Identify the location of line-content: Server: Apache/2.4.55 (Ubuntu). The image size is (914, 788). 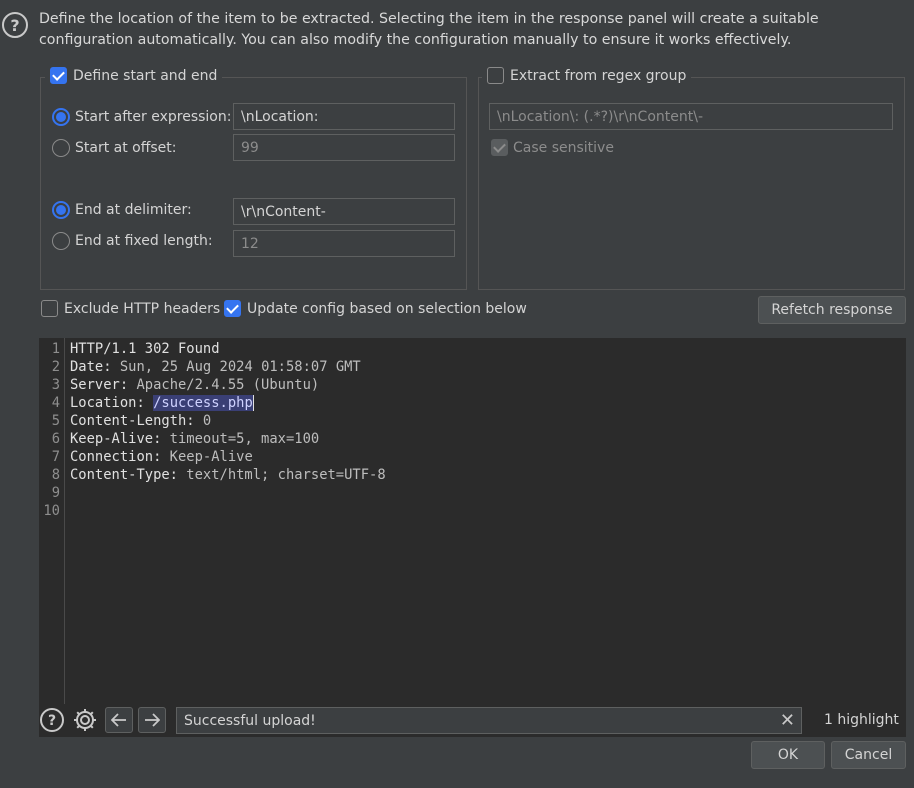
(189, 385).